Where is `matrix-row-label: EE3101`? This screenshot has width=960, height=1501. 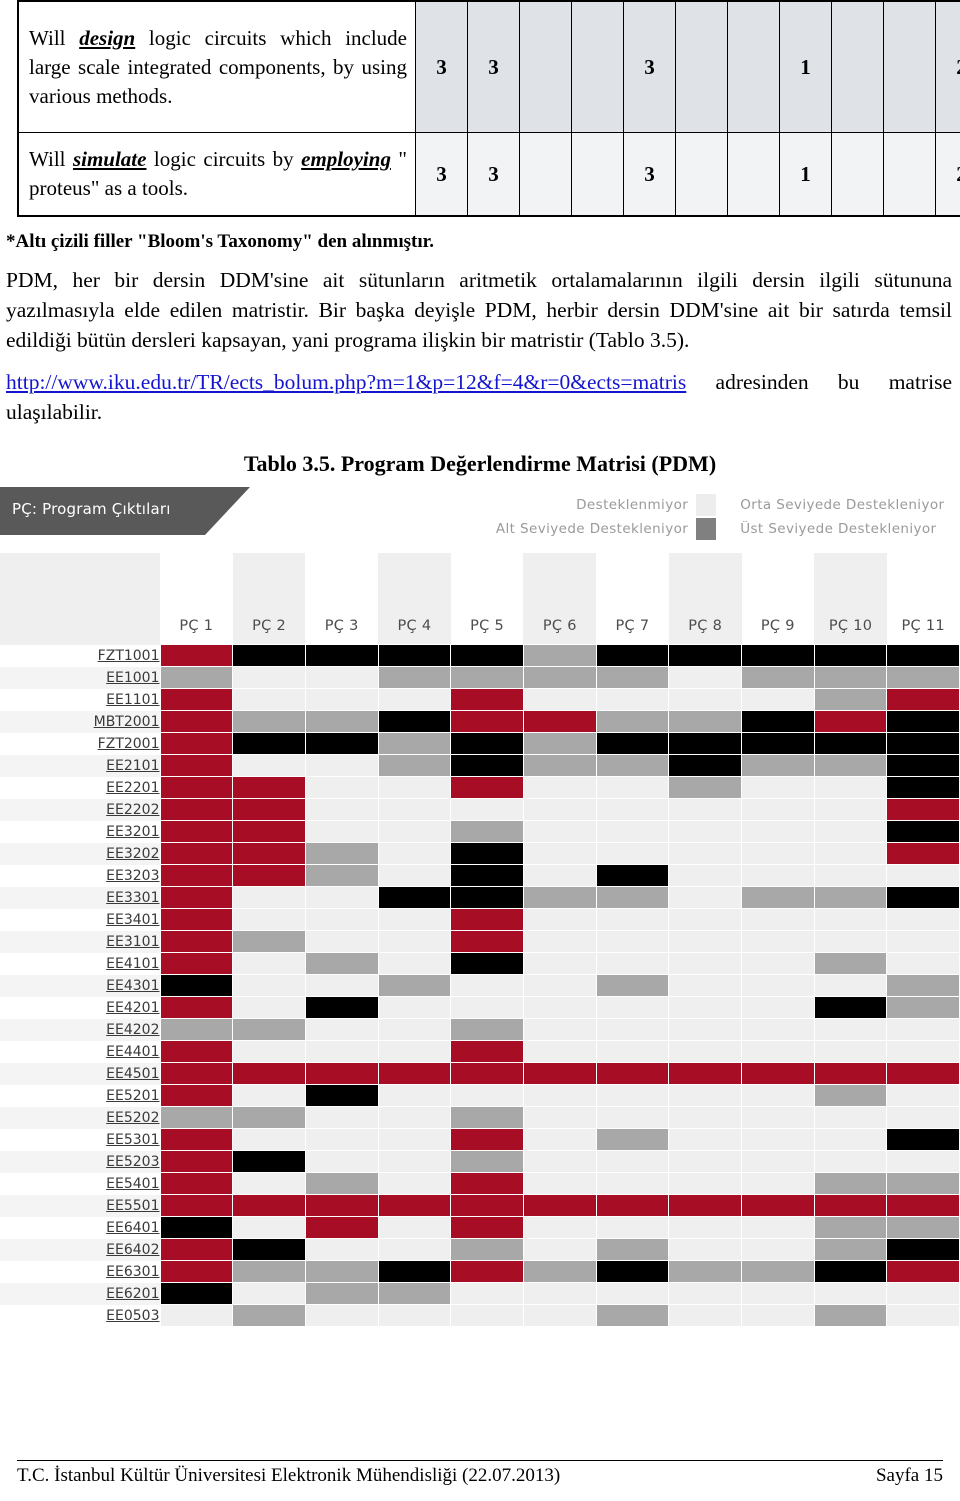
matrix-row-label: EE3101 is located at coordinates (80, 941).